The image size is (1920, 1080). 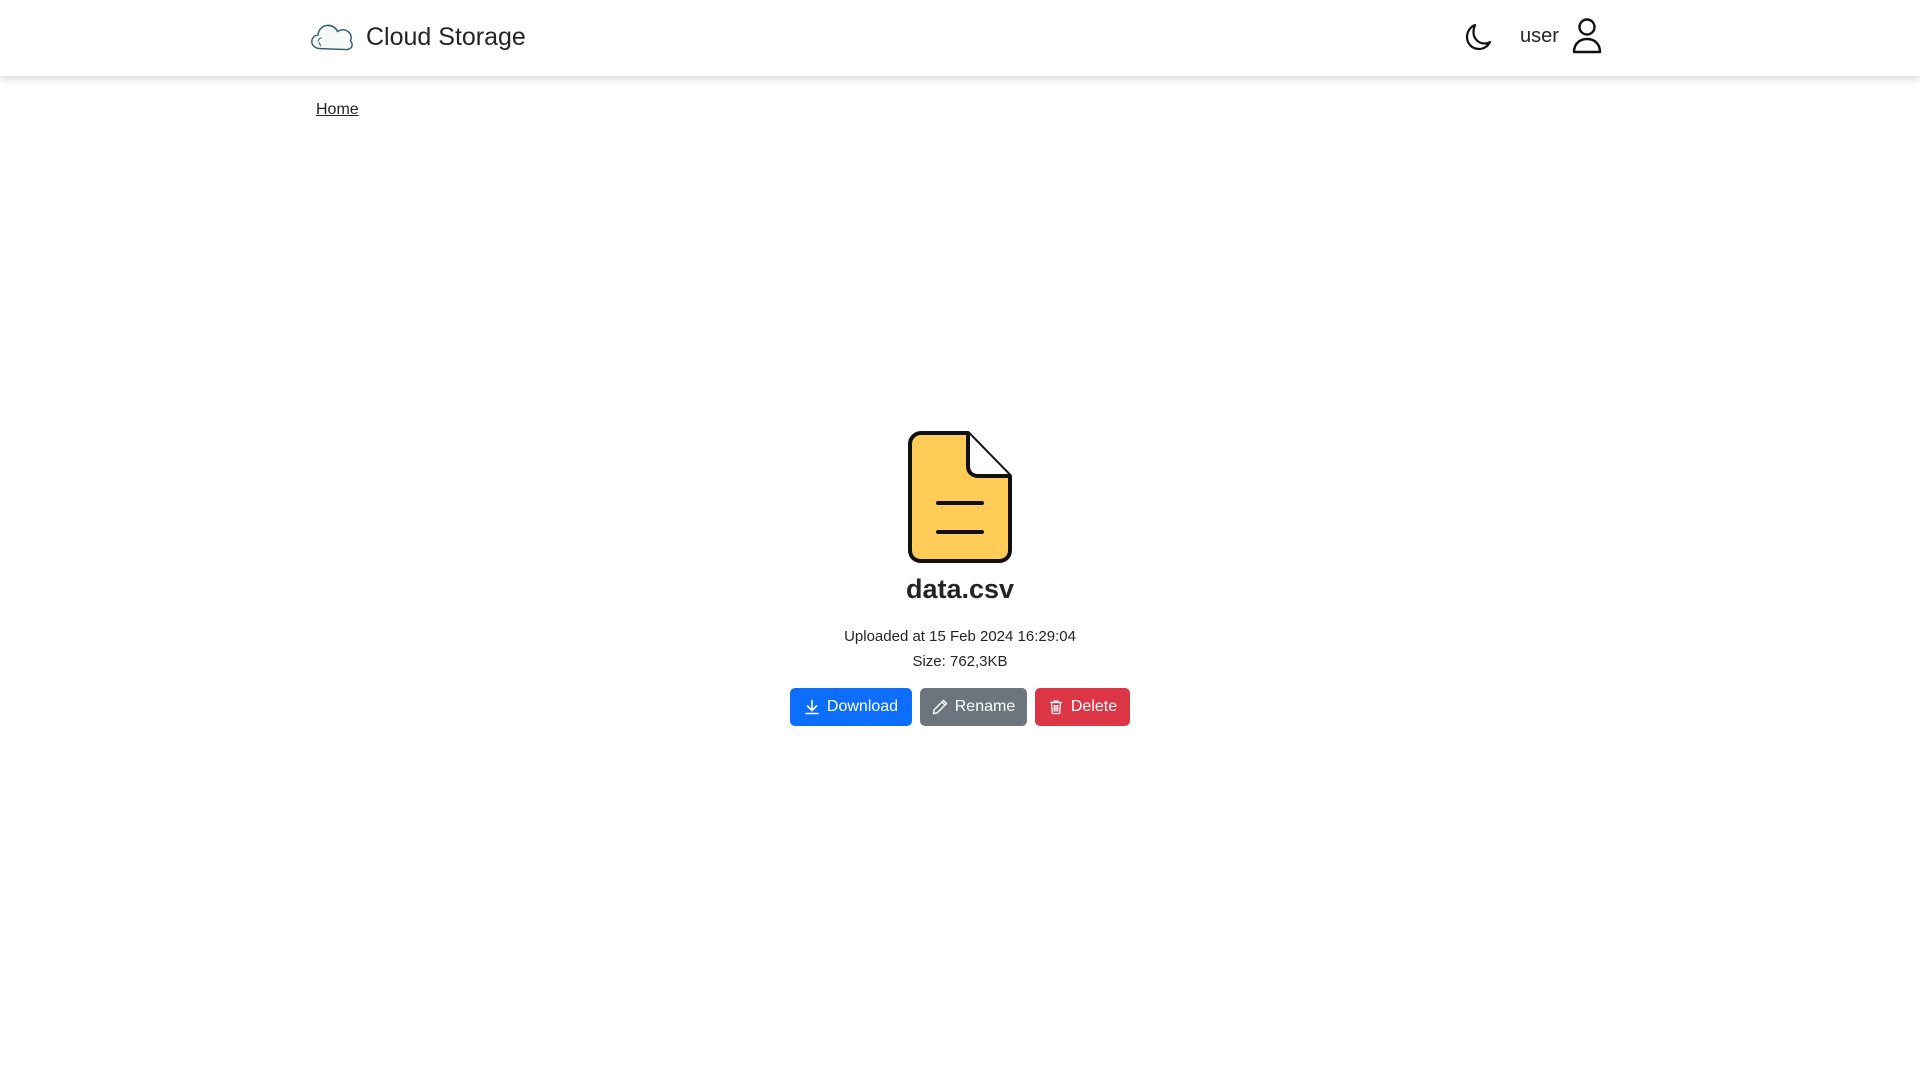 What do you see at coordinates (862, 706) in the screenshot?
I see `download-label: Download` at bounding box center [862, 706].